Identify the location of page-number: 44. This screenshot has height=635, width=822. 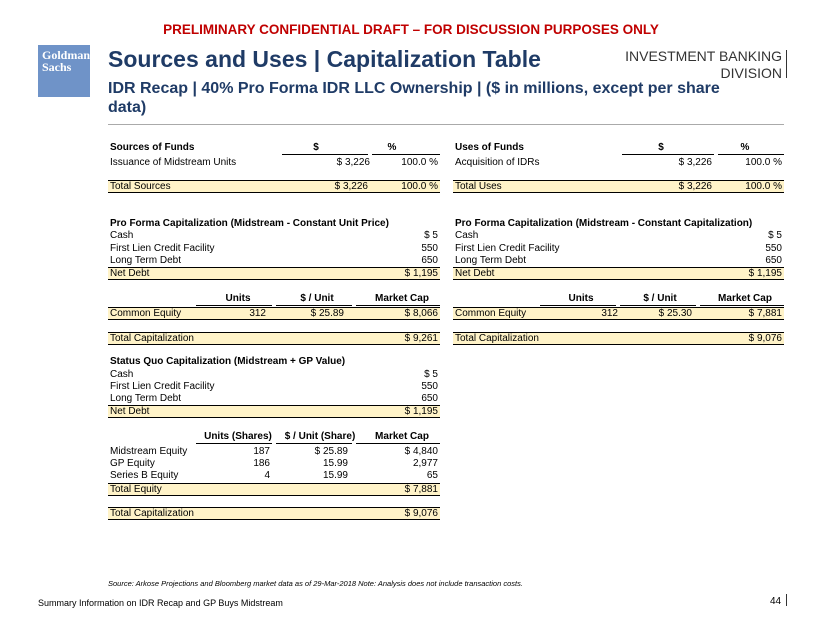
(776, 601).